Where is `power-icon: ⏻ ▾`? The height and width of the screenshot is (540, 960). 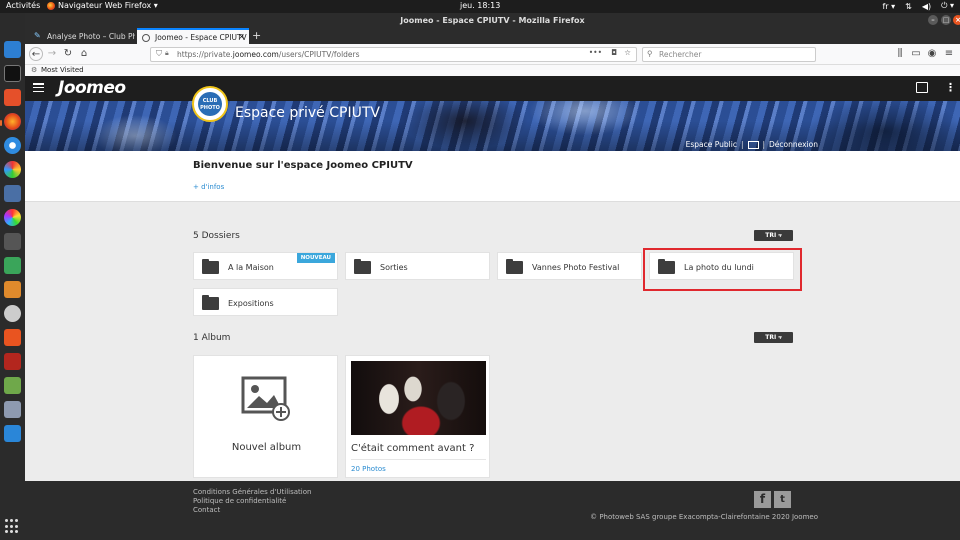 power-icon: ⏻ ▾ is located at coordinates (947, 6).